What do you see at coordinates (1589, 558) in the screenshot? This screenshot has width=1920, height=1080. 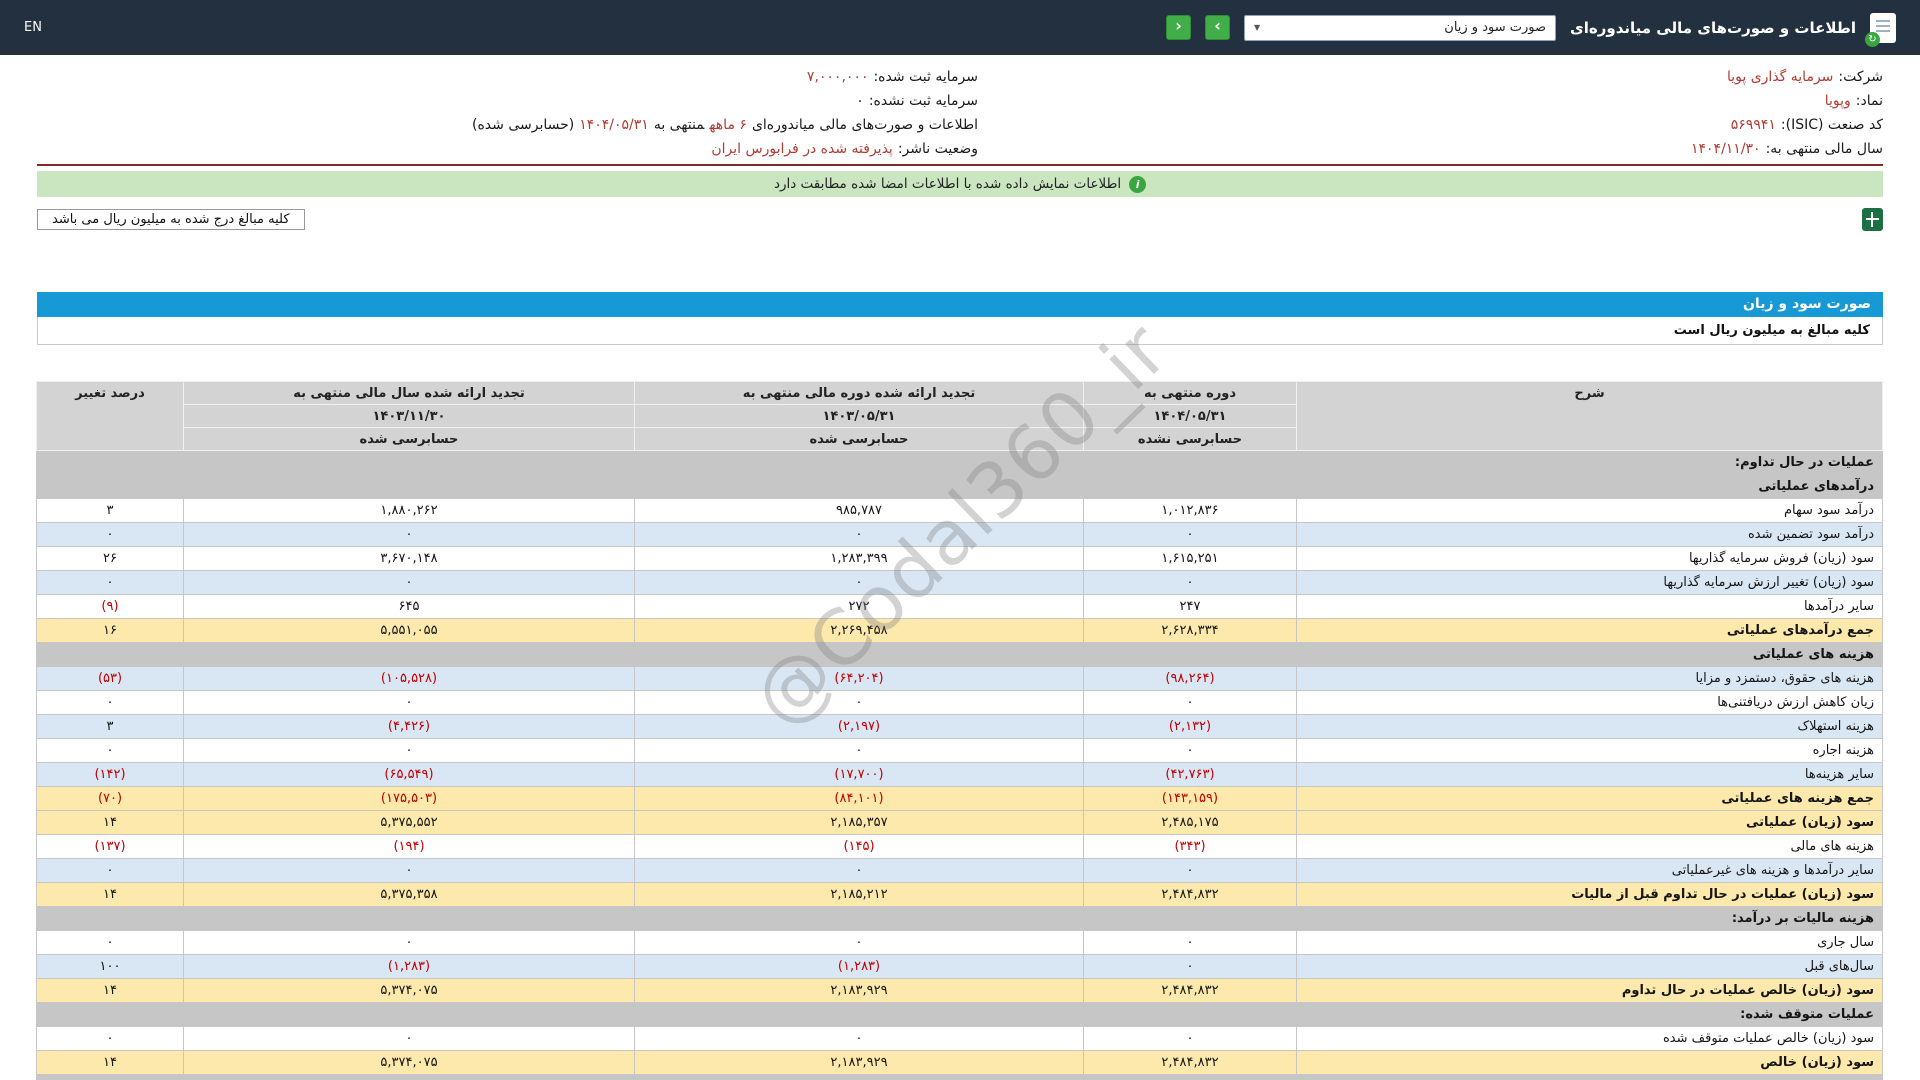 I see `row-label: سود (زیان) فروش سرمایه گذاریها` at bounding box center [1589, 558].